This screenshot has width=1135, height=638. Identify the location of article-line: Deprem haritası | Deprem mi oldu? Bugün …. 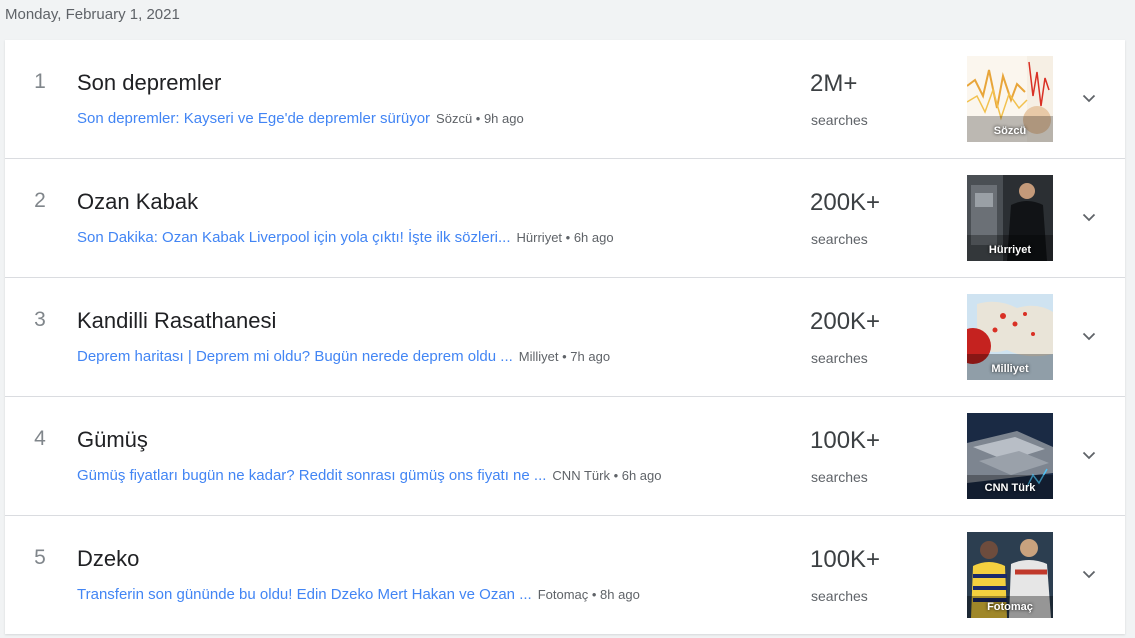
(427, 357).